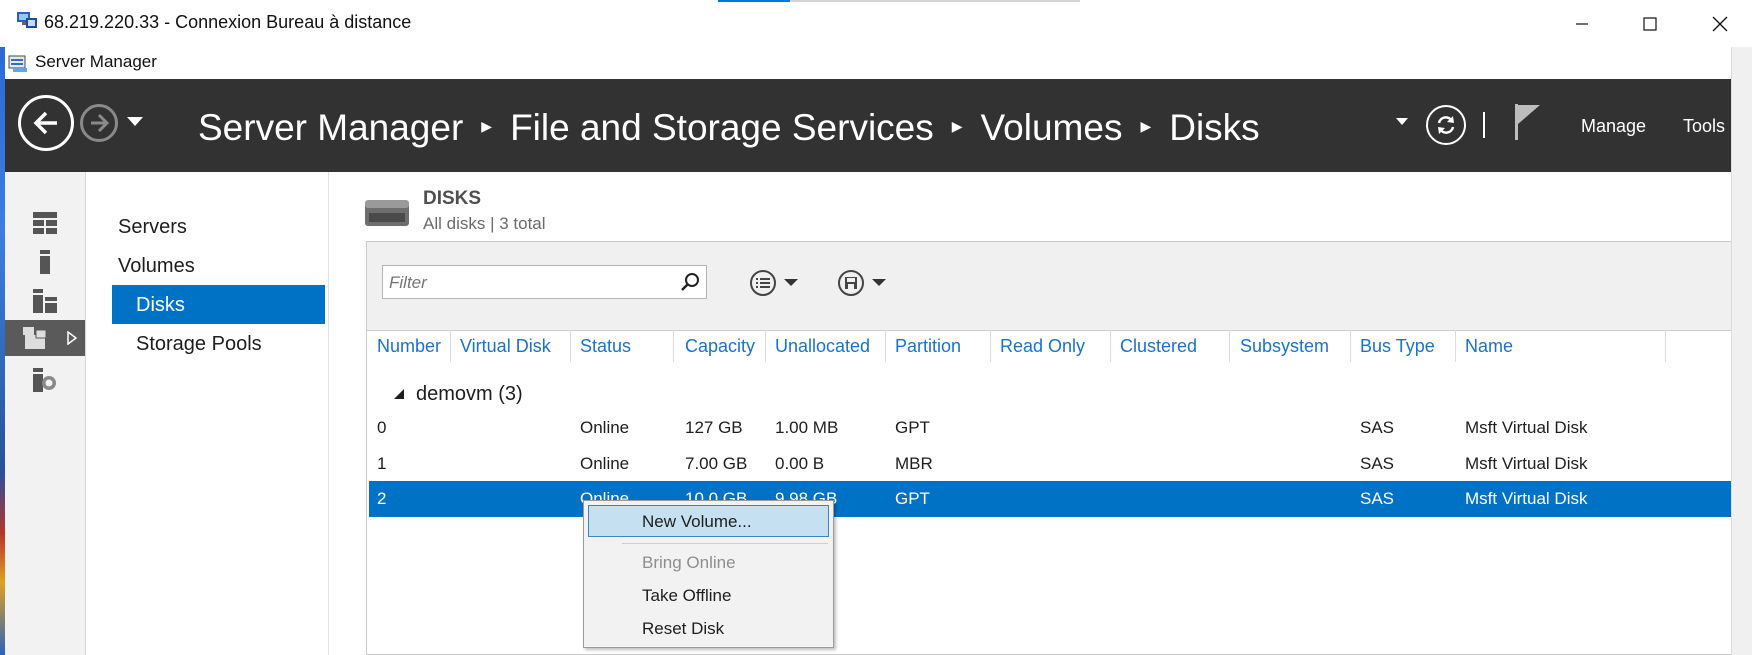 This screenshot has height=655, width=1752. Describe the element at coordinates (152, 227) in the screenshot. I see `nav-item-servers: Servers` at that location.